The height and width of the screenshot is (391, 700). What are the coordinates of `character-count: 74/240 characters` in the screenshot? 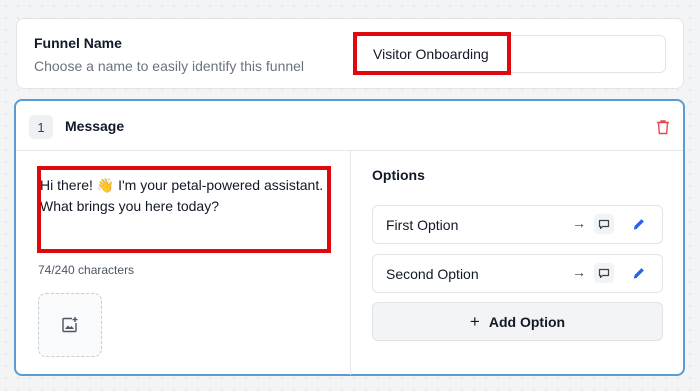 It's located at (86, 270).